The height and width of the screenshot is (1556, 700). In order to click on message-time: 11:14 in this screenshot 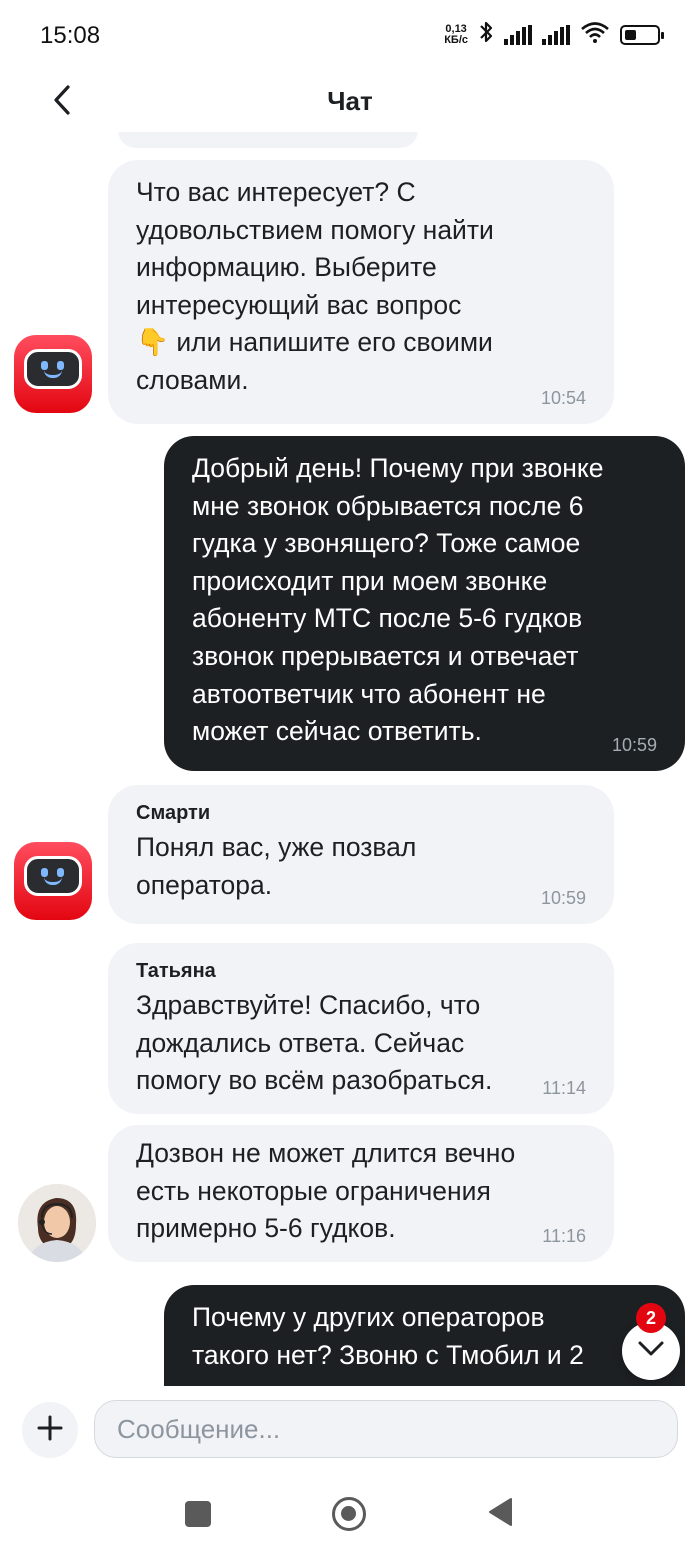, I will do `click(564, 1087)`.